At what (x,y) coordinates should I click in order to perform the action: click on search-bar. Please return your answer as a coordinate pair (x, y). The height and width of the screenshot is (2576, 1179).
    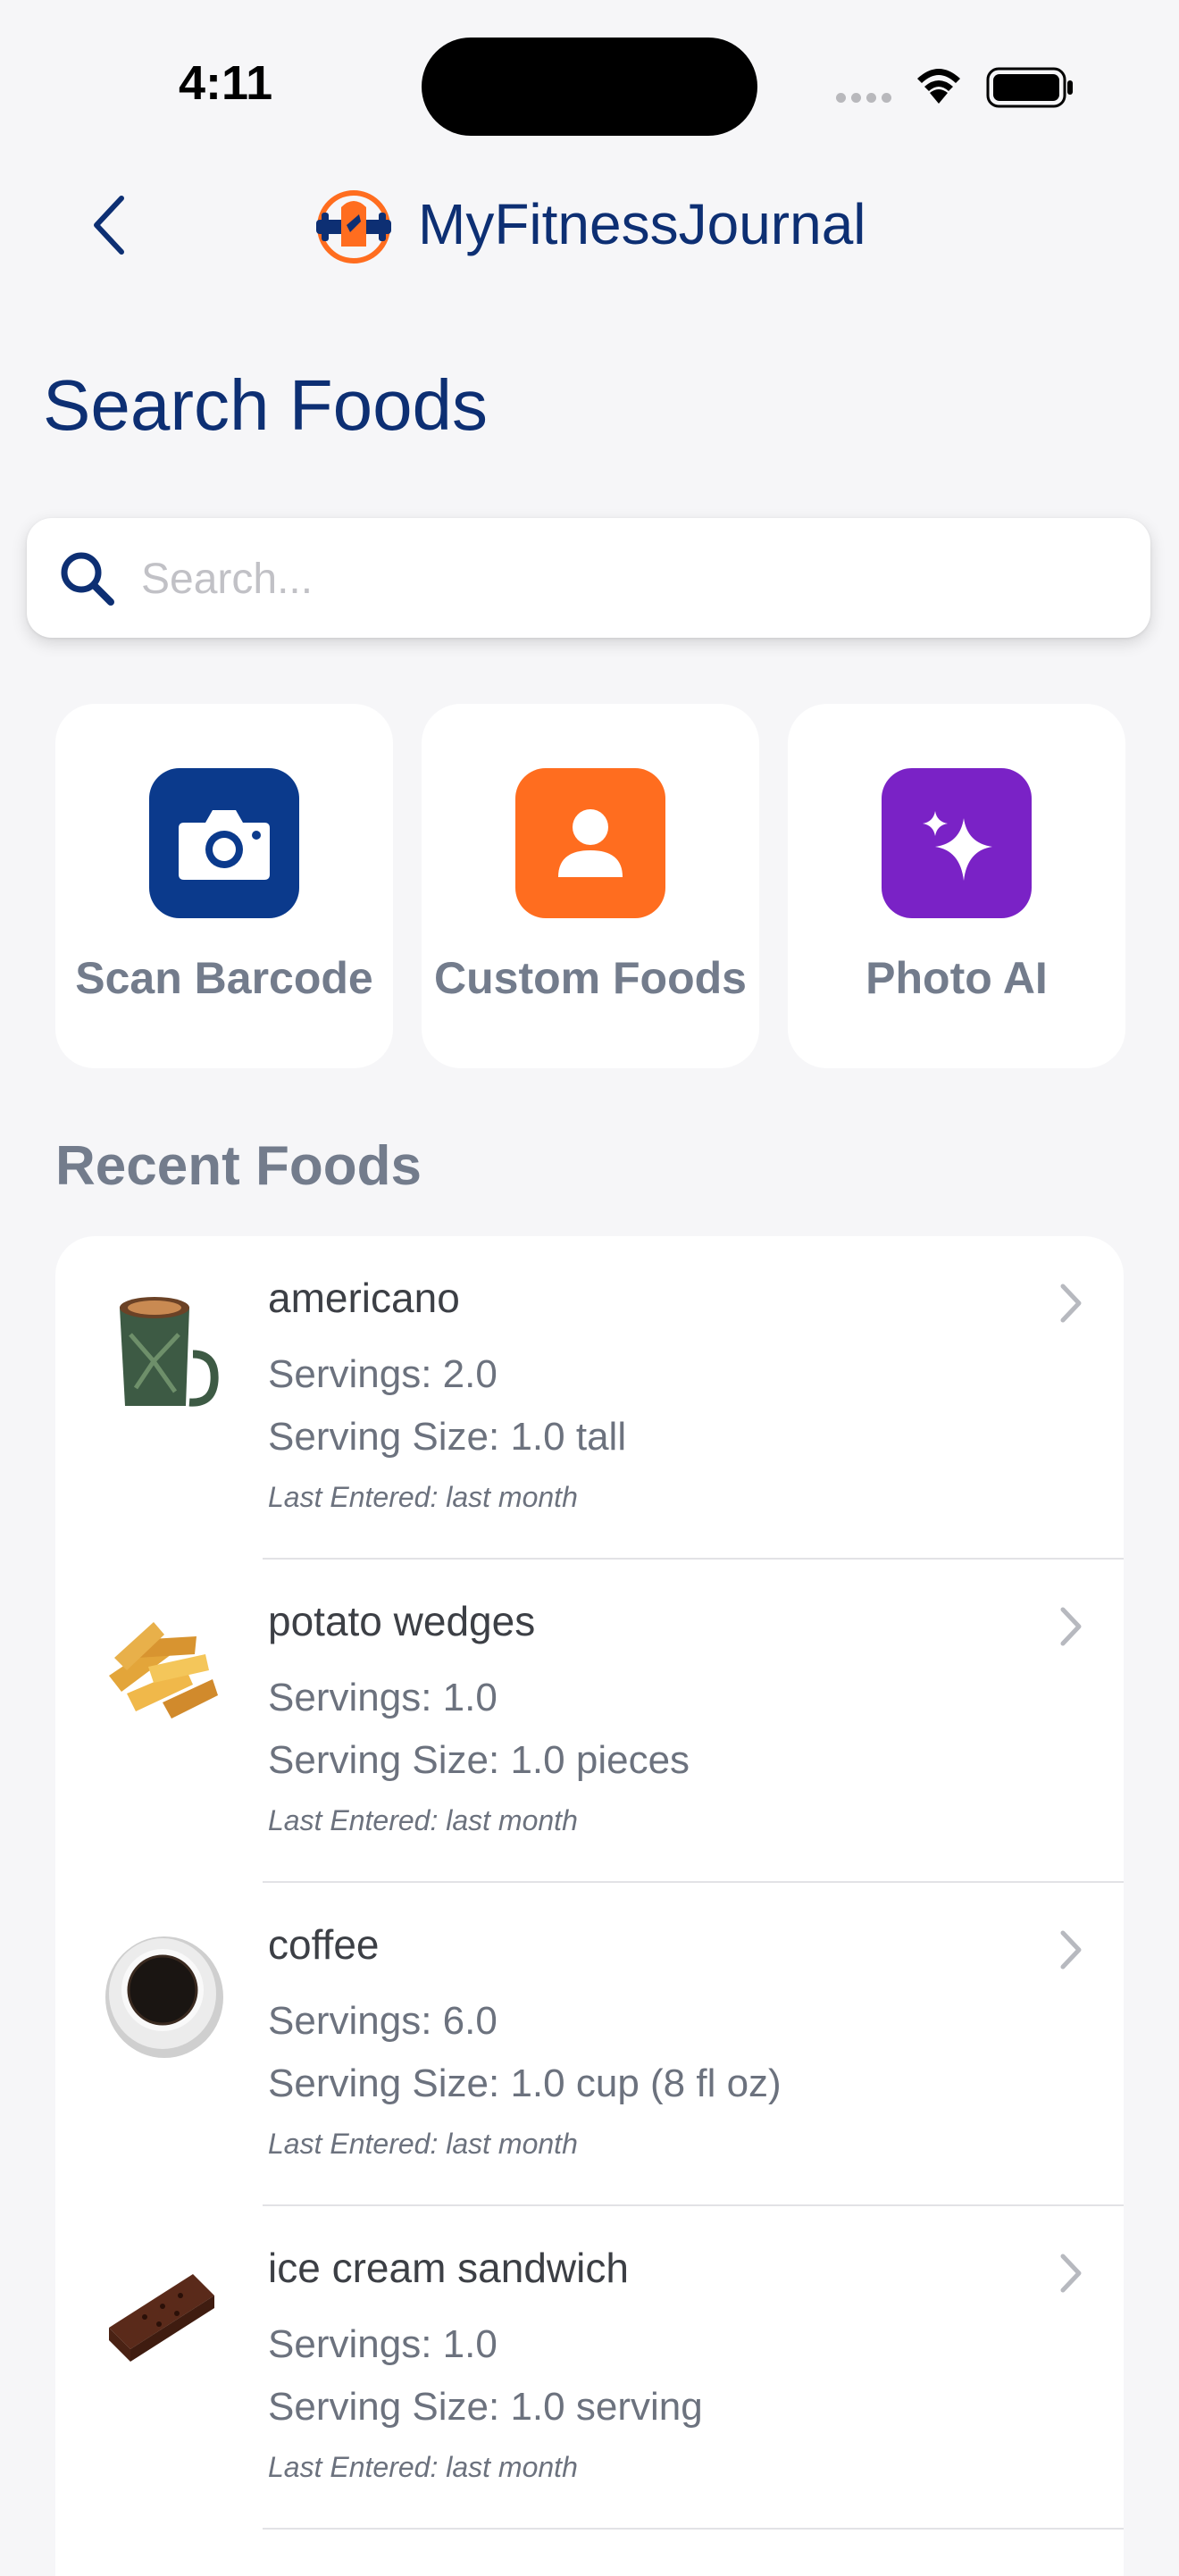
    Looking at the image, I should click on (588, 578).